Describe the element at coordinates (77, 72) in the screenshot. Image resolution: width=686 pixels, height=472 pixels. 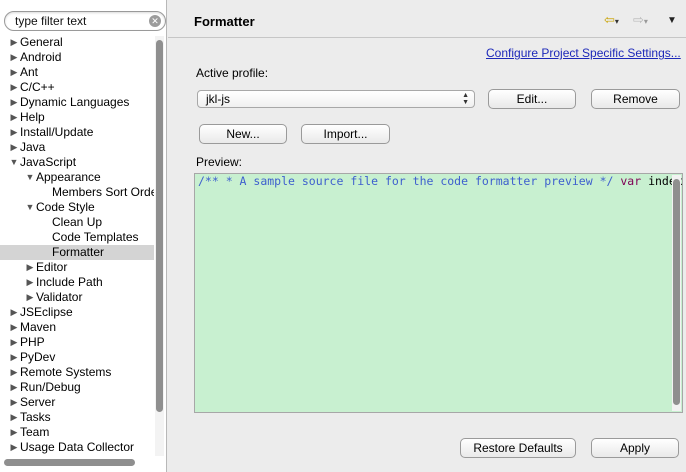
I see `tree-item: ▶ Ant` at that location.